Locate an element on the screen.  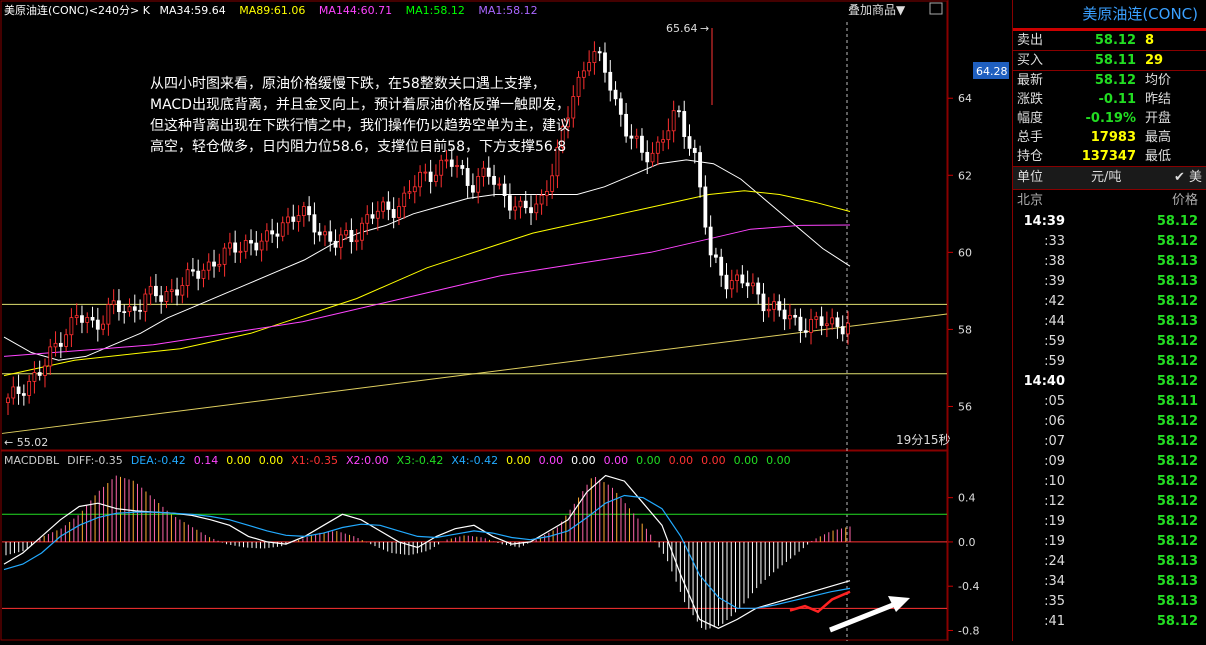
avg-label: 均价 is located at coordinates (1158, 80).